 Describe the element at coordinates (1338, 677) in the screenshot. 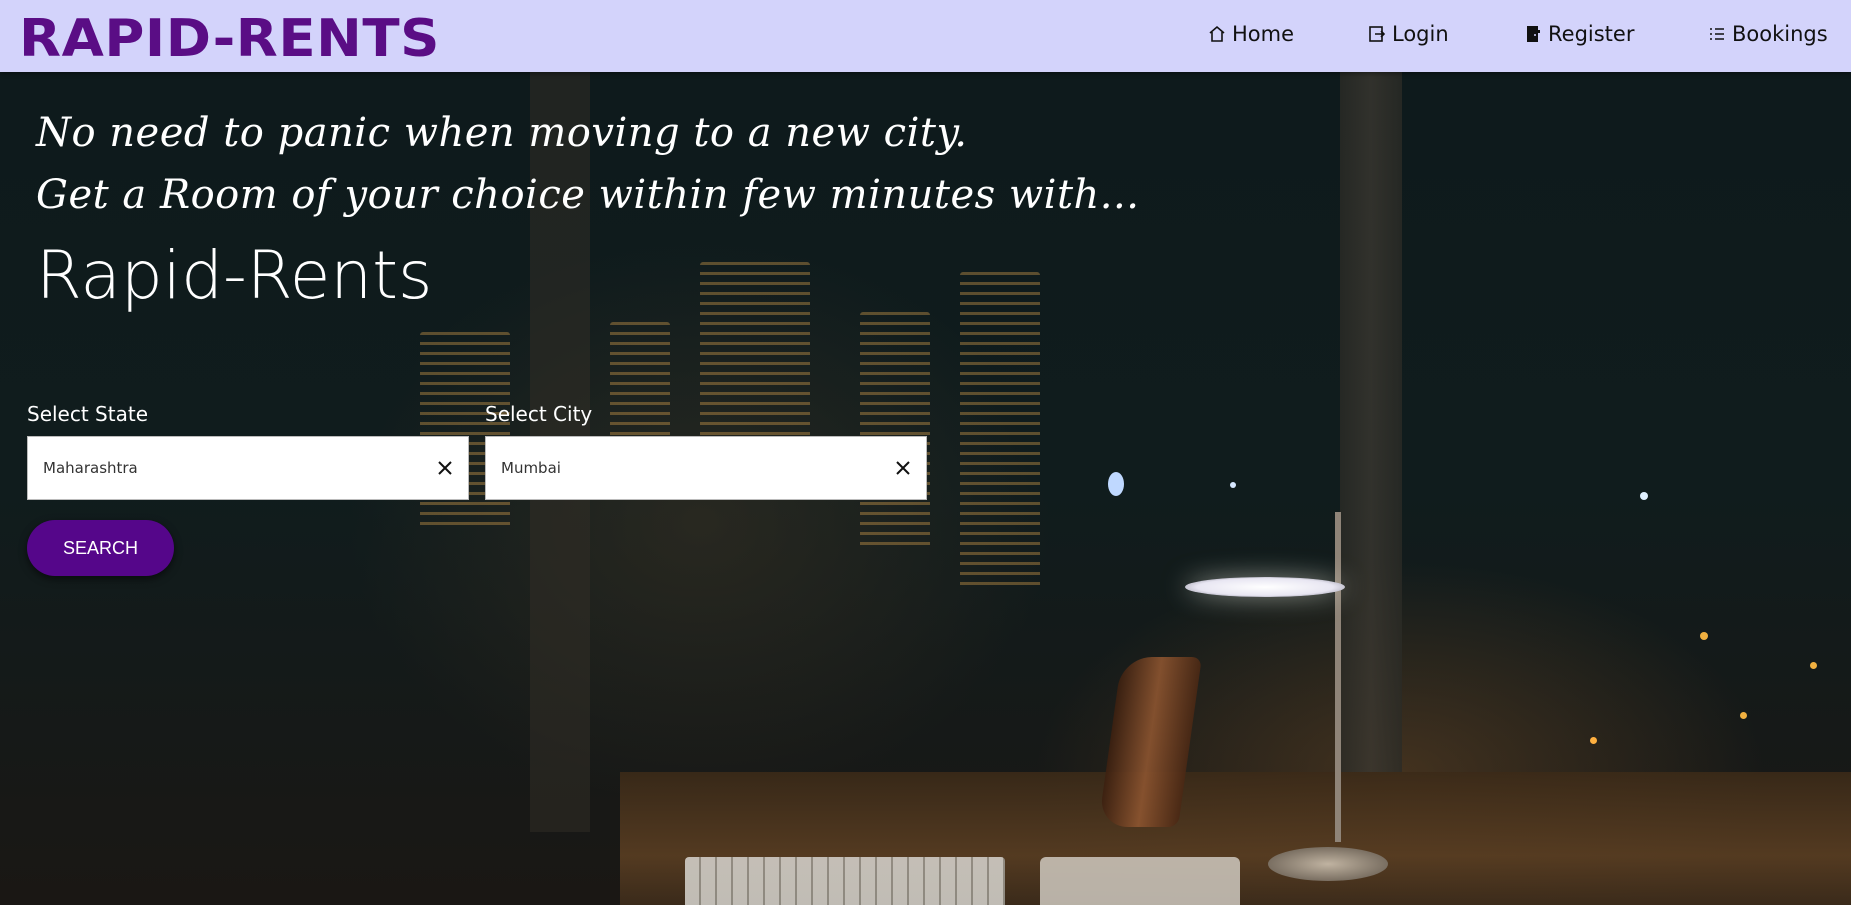

I see `background-lamp` at that location.